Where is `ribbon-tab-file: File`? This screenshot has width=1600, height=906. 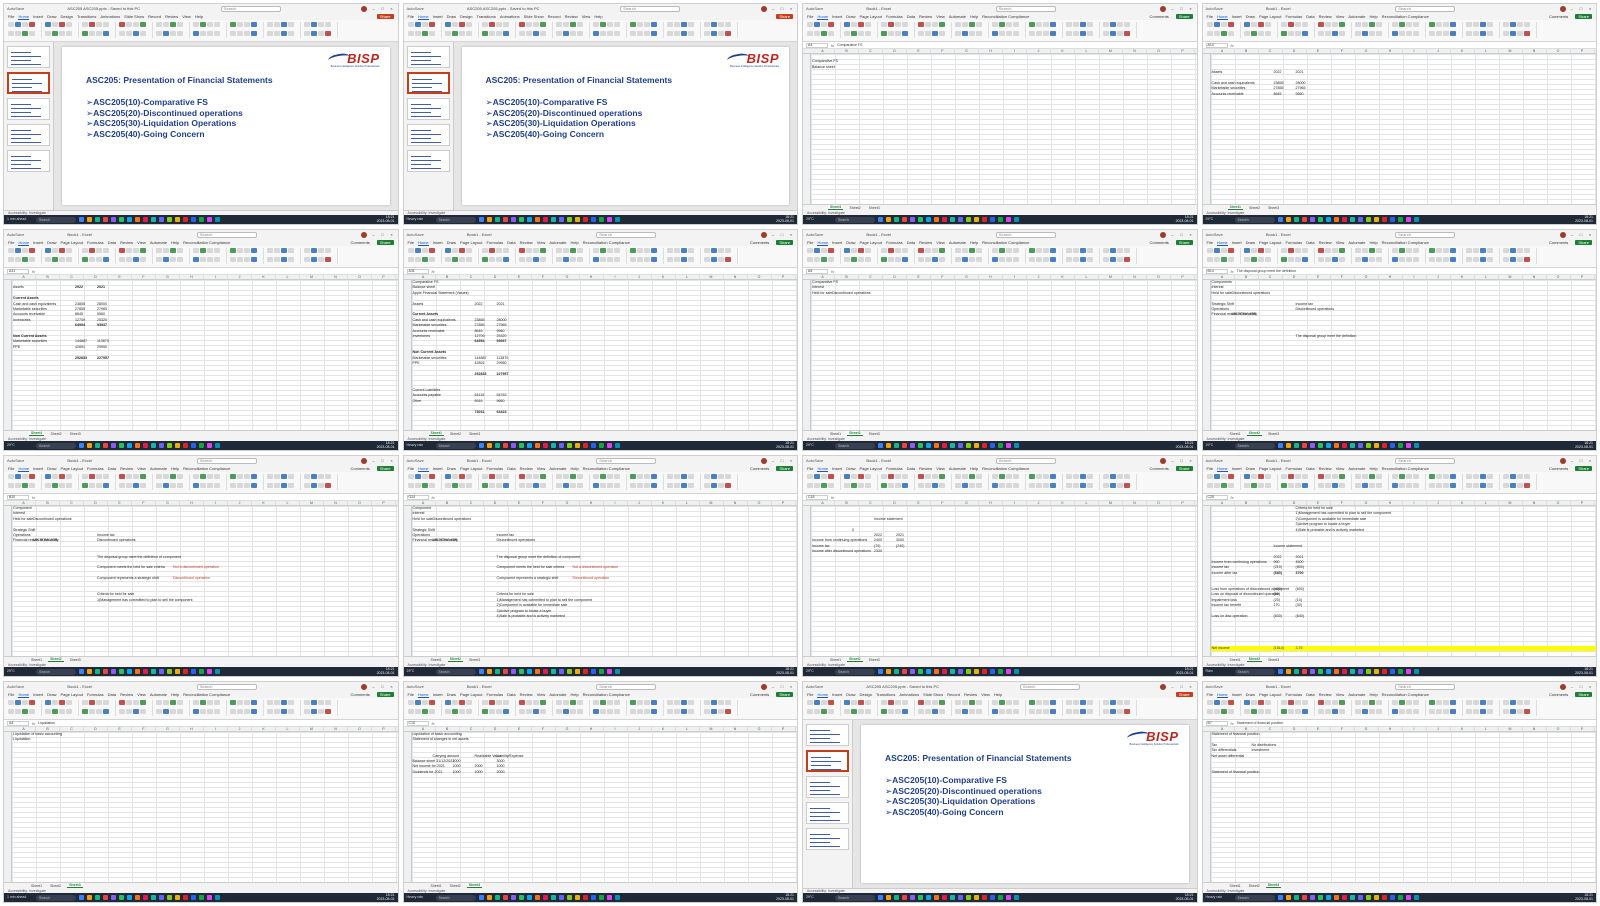
ribbon-tab-file: File is located at coordinates (11, 242).